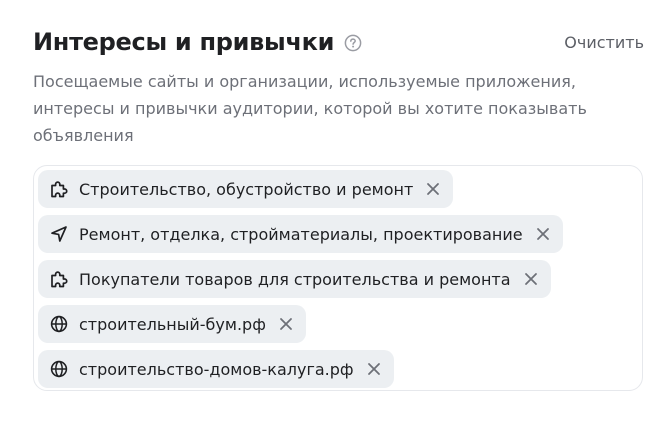 Image resolution: width=664 pixels, height=426 pixels. I want to click on clear-button: Очистить, so click(604, 42).